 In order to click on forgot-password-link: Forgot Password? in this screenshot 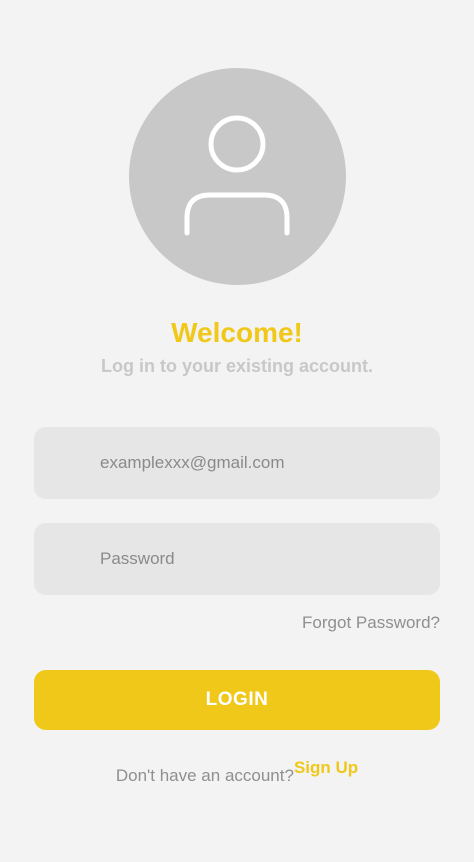, I will do `click(371, 623)`.